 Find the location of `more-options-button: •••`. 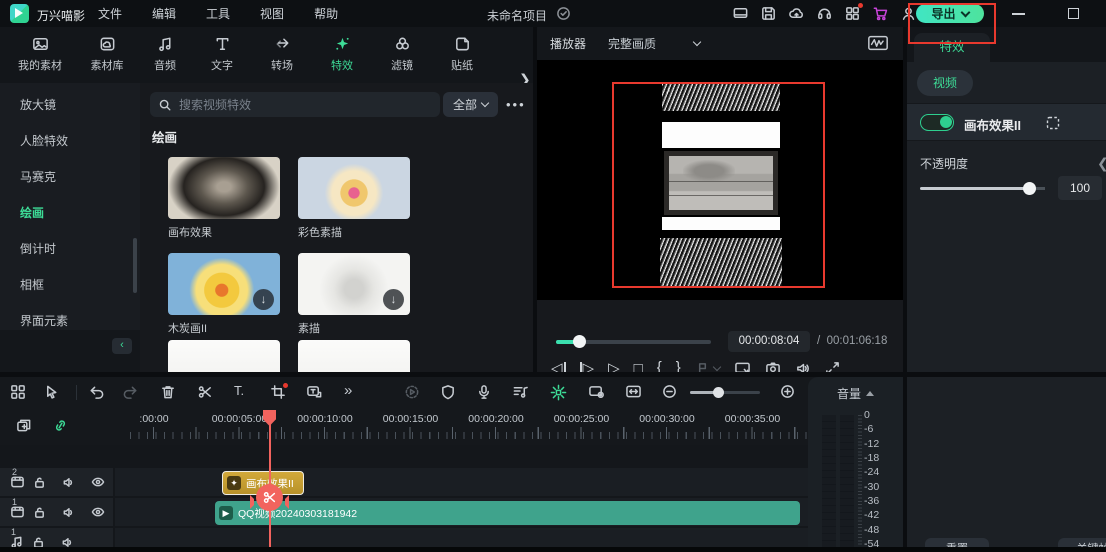

more-options-button: ••• is located at coordinates (516, 104).